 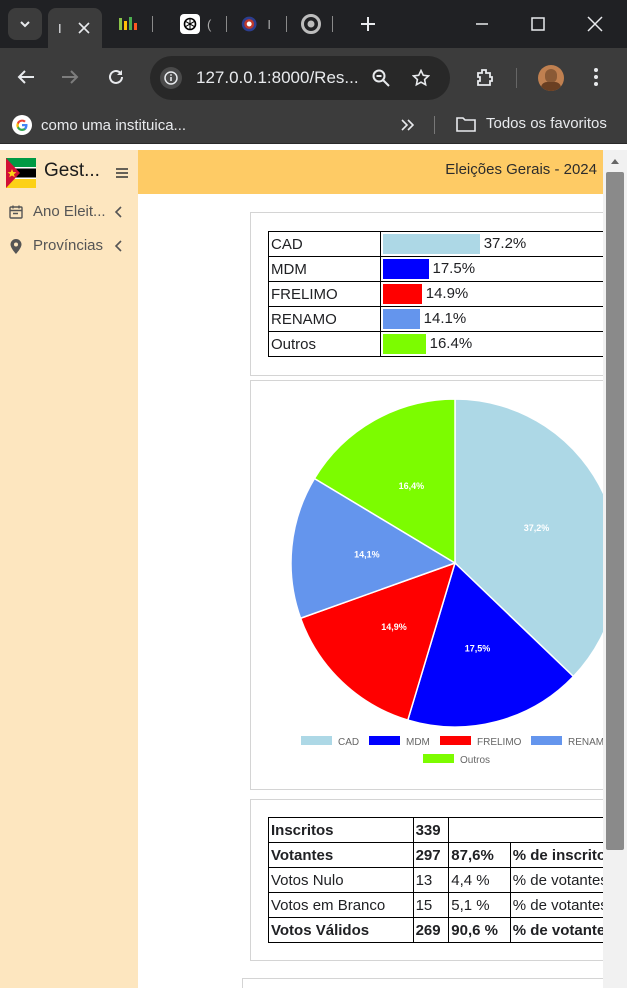 What do you see at coordinates (499, 742) in the screenshot?
I see `legend-label: FRELIMO` at bounding box center [499, 742].